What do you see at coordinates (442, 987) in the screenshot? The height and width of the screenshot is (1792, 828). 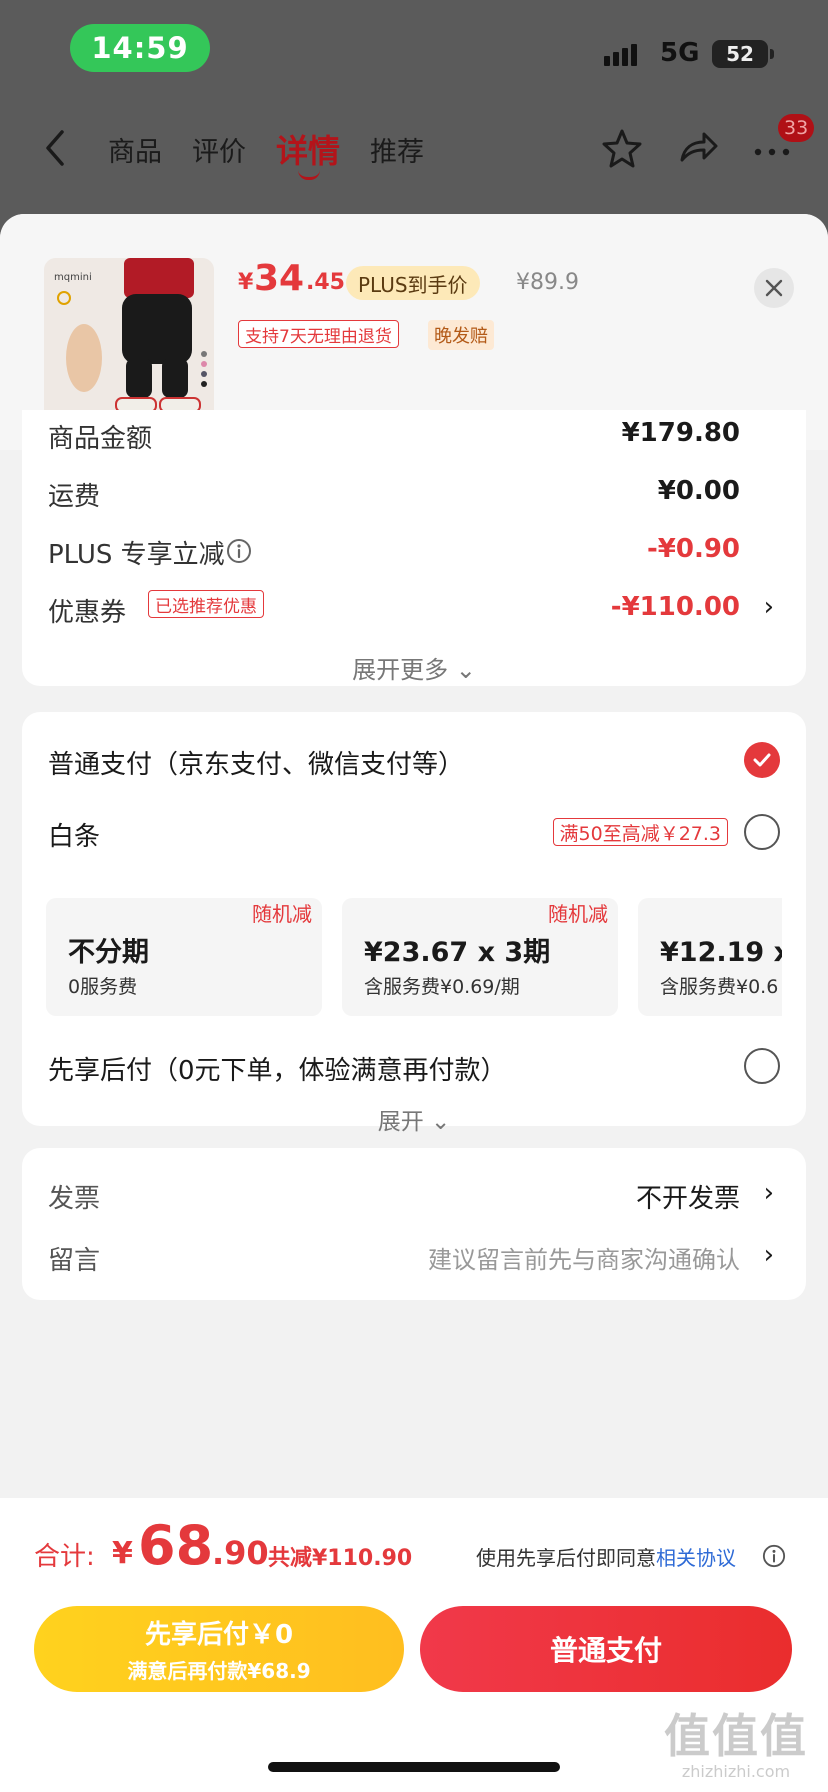 I see `plan-subtitle: 含服务费¥0.69/期` at bounding box center [442, 987].